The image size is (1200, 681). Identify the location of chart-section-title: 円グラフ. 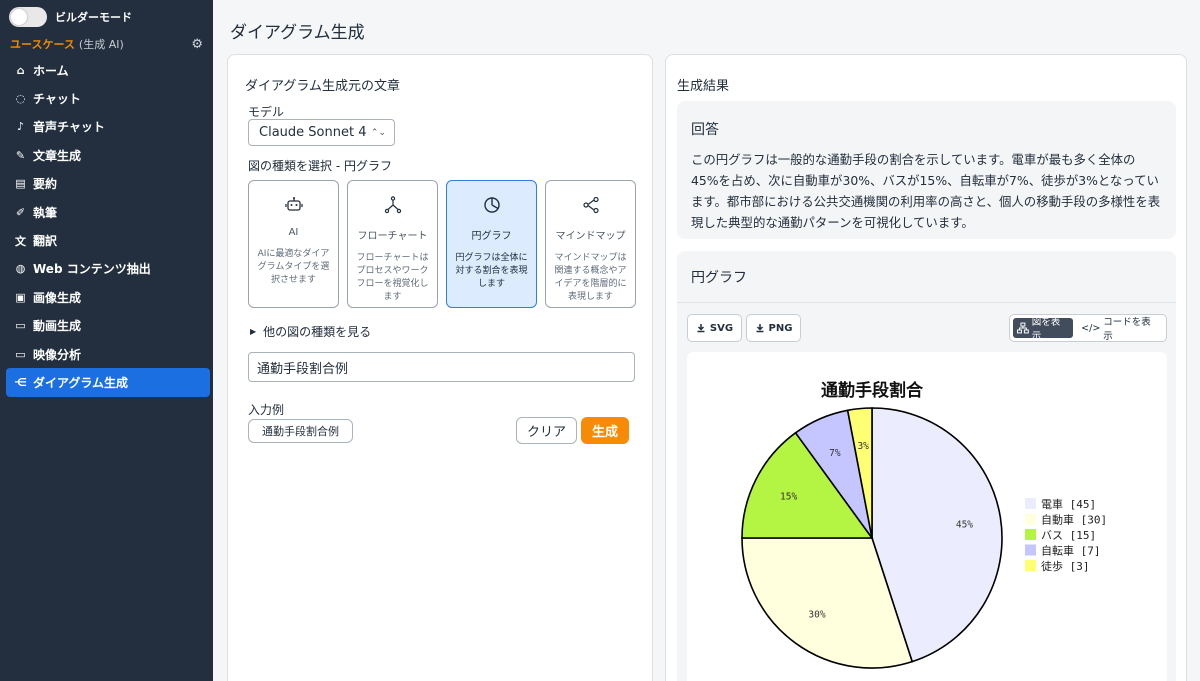
(719, 278).